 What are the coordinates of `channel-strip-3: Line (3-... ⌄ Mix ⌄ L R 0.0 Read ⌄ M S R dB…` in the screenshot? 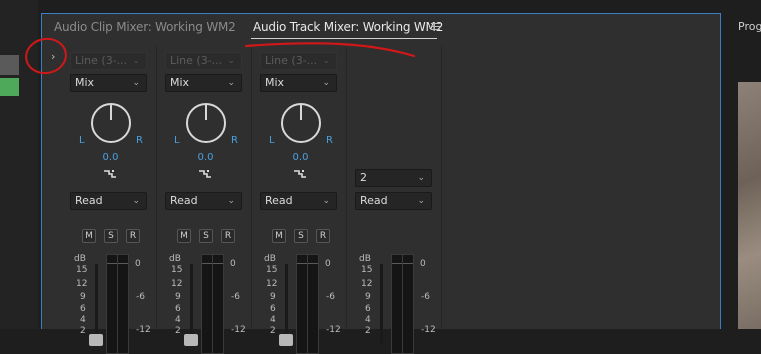 It's located at (301, 200).